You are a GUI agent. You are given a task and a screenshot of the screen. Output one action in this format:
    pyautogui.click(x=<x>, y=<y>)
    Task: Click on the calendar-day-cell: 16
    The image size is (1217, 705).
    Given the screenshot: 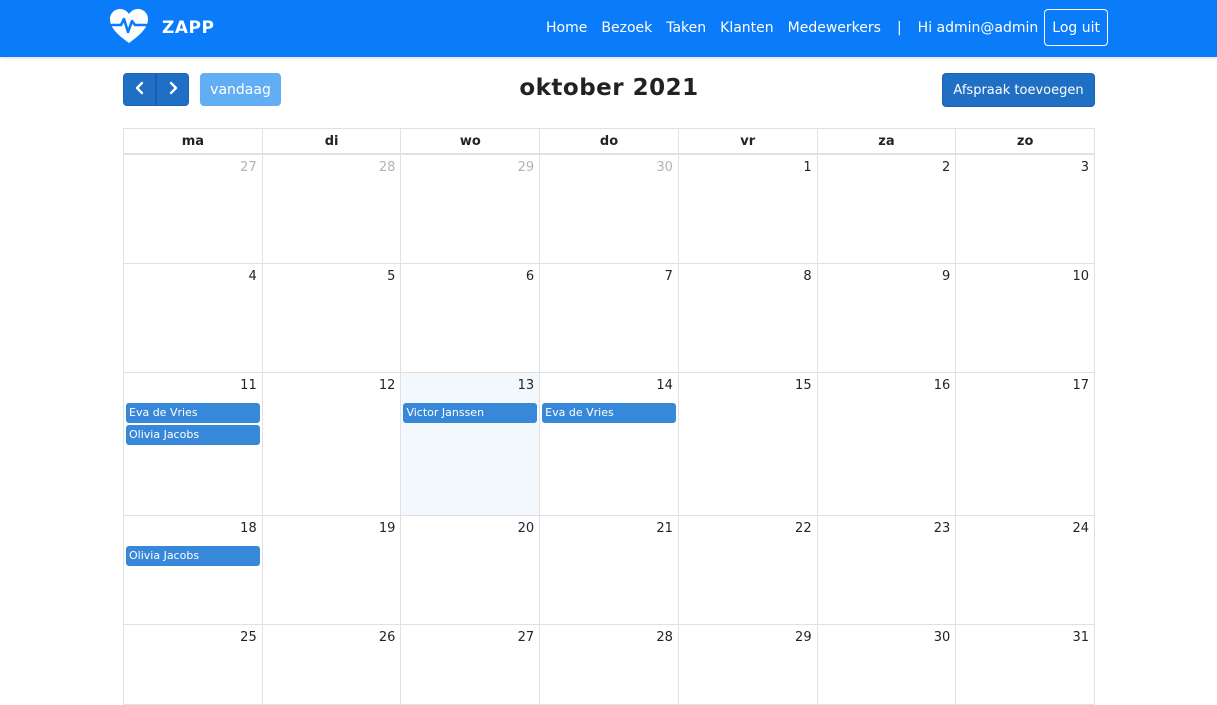 What is the action you would take?
    pyautogui.click(x=887, y=444)
    